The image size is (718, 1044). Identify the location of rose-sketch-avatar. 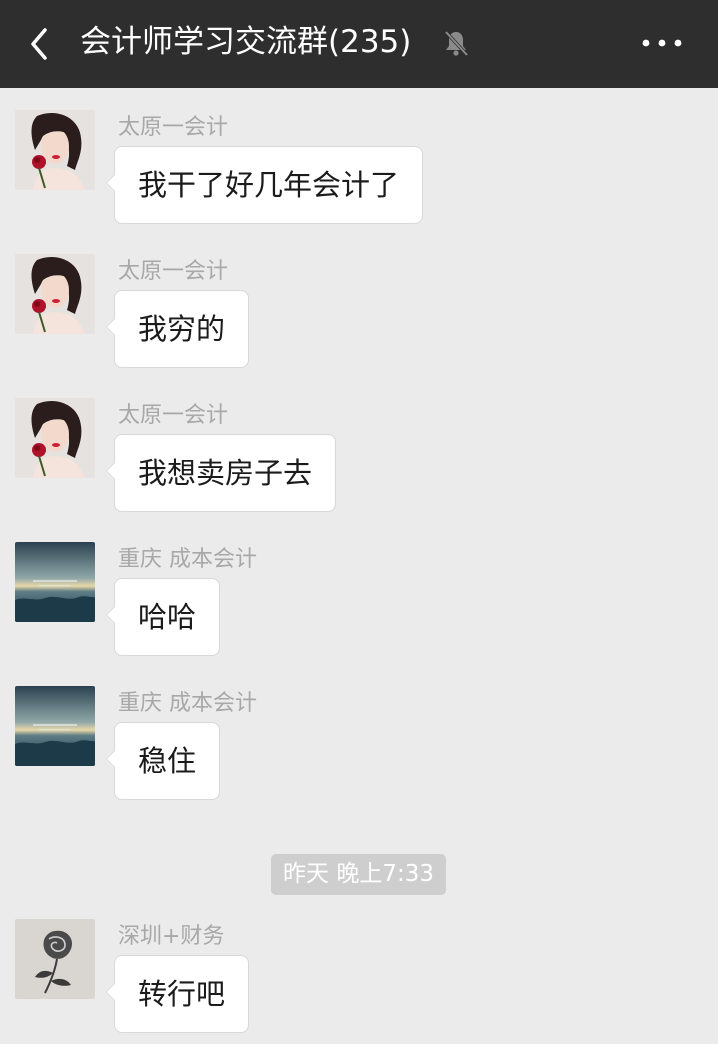
(55, 959).